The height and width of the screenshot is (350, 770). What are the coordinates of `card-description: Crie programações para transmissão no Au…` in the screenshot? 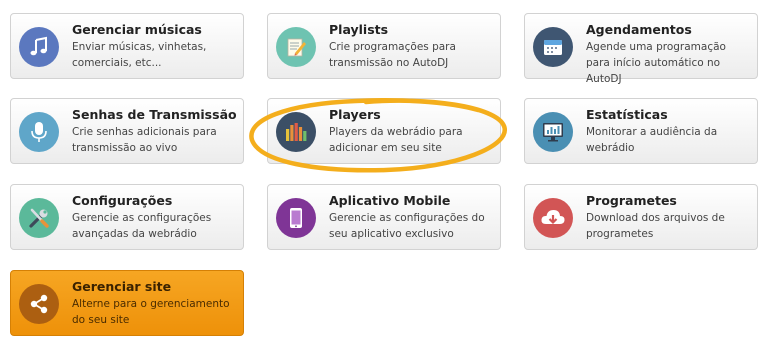 It's located at (392, 55).